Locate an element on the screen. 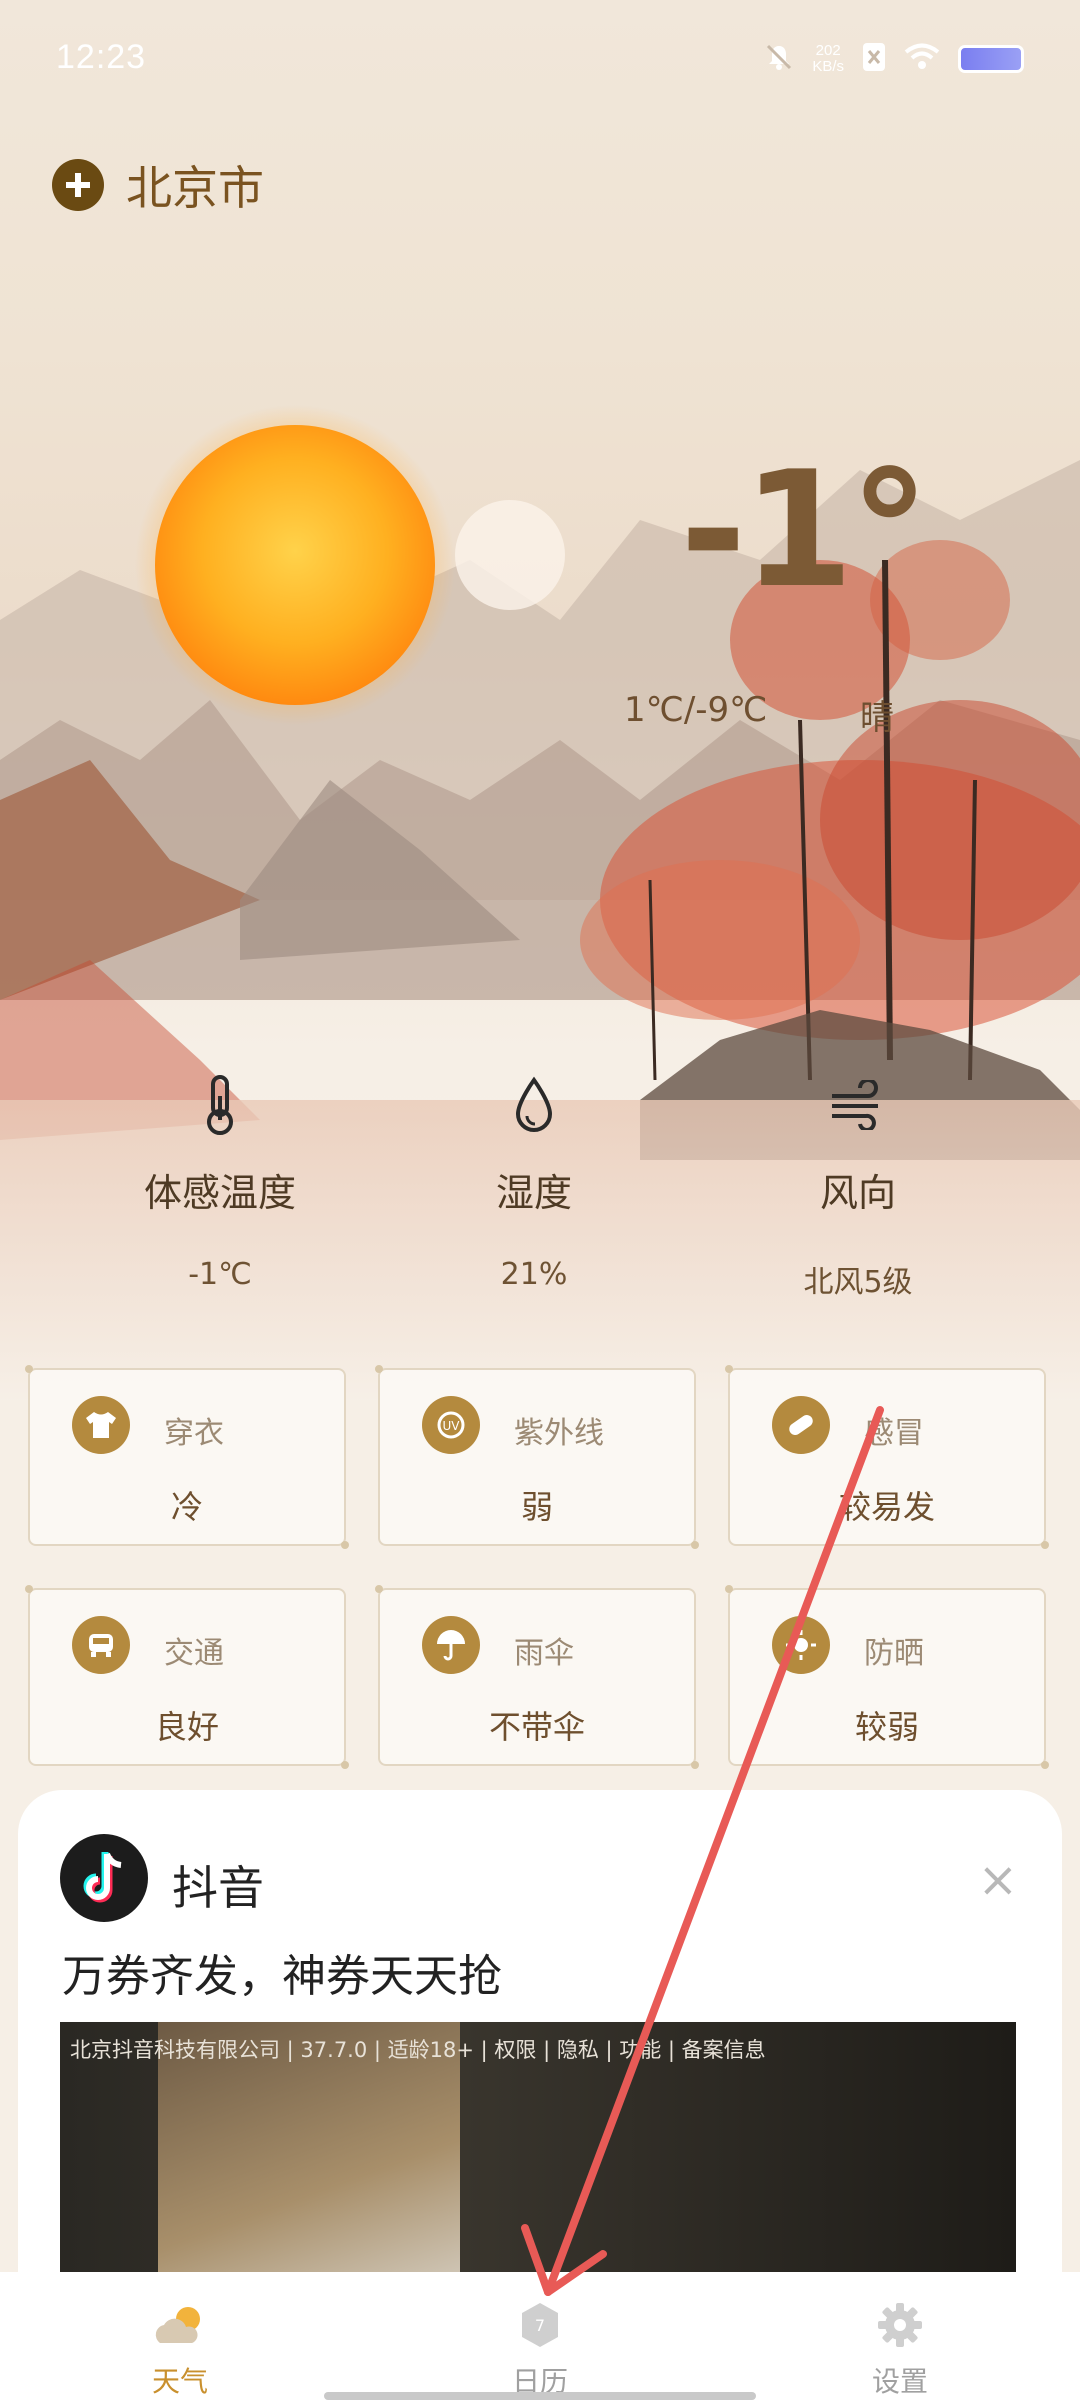 The height and width of the screenshot is (2408, 1080). water-drop-icon is located at coordinates (534, 1105).